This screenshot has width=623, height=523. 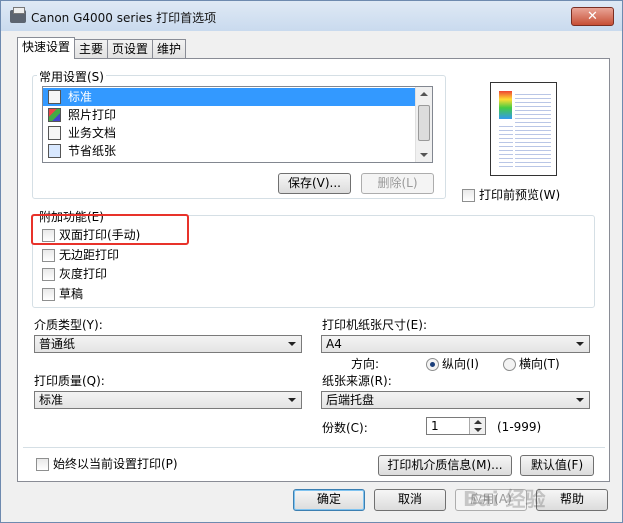 I want to click on spin-up-icon, so click(x=478, y=422).